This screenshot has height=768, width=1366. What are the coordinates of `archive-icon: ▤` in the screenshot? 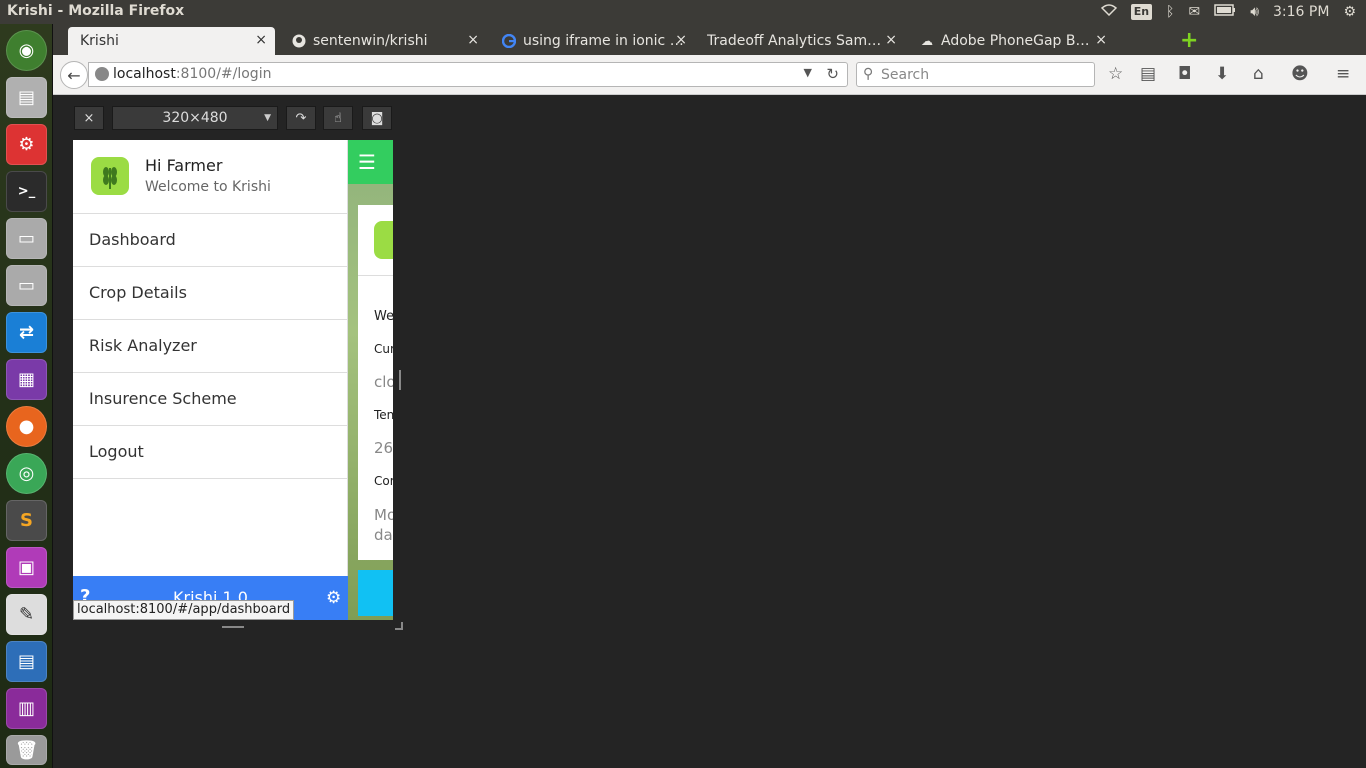 It's located at (26, 97).